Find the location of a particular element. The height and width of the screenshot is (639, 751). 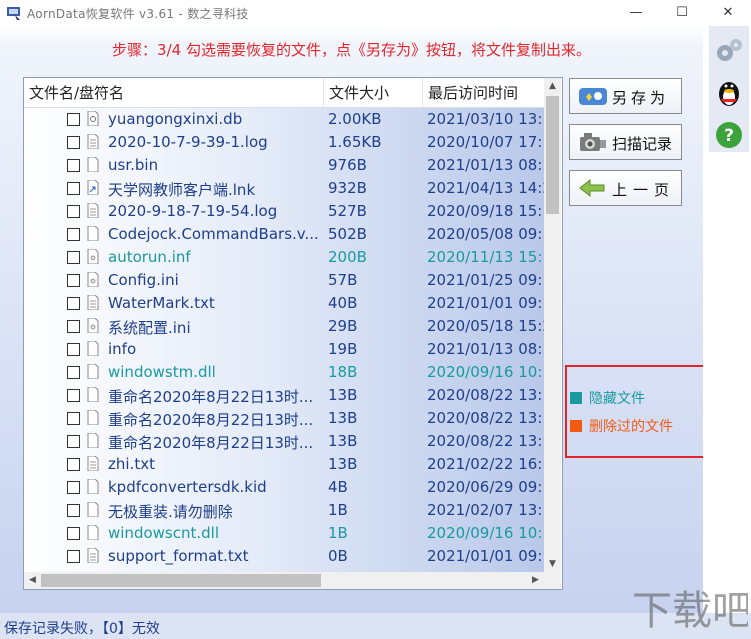

vertical-scrollbar: ▲ ▼ is located at coordinates (552, 325).